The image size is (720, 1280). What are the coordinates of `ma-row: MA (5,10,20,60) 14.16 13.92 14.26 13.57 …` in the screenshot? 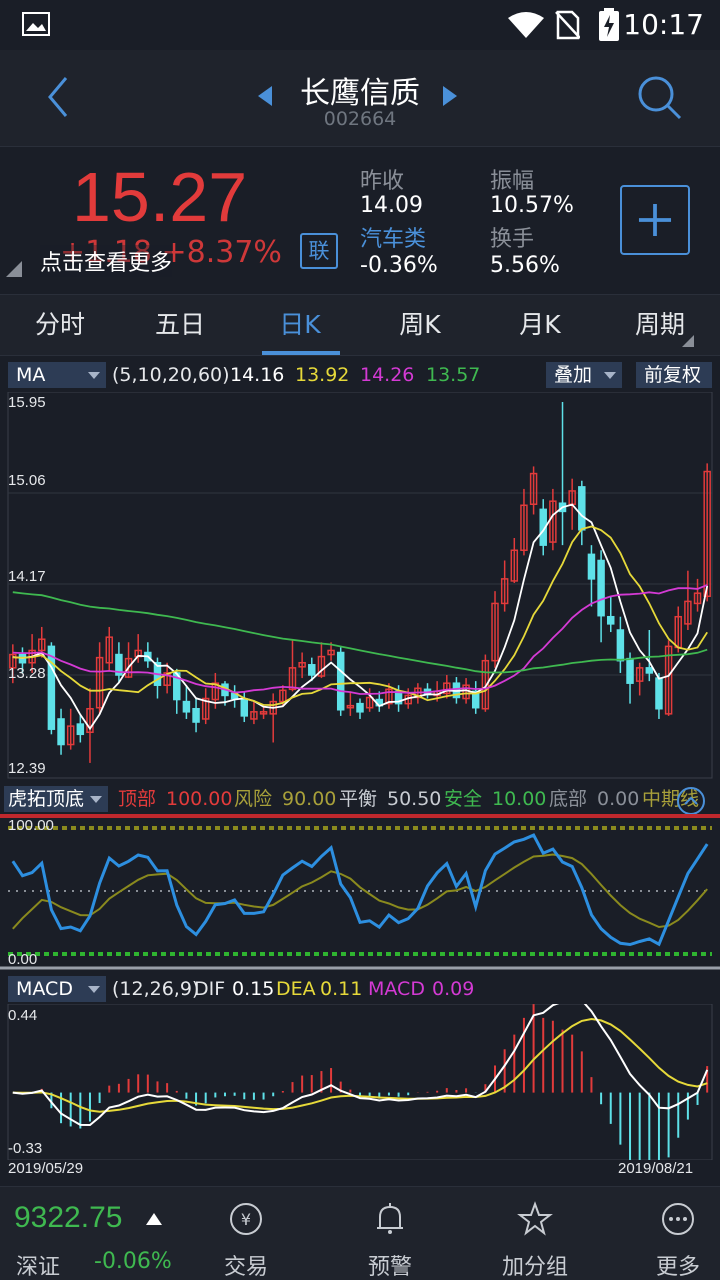 It's located at (360, 375).